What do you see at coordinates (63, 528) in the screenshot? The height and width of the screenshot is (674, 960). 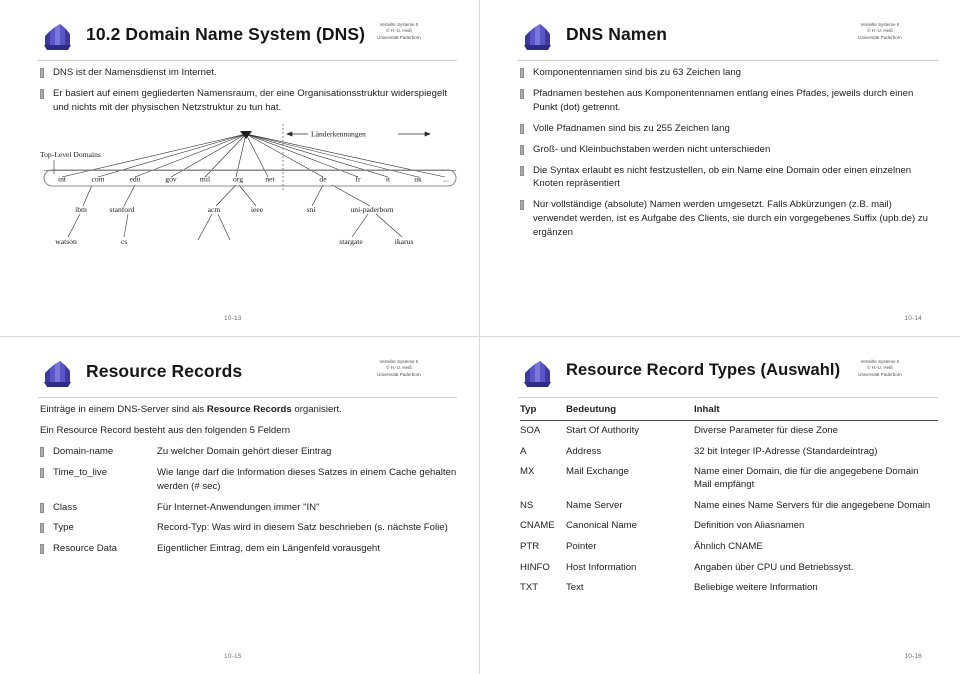 I see `field-name: Type` at bounding box center [63, 528].